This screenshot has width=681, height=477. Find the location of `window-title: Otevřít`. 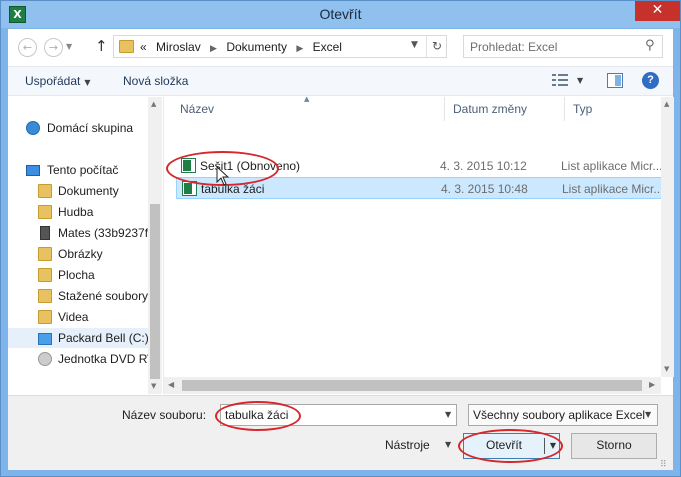

window-title: Otevřít is located at coordinates (340, 14).